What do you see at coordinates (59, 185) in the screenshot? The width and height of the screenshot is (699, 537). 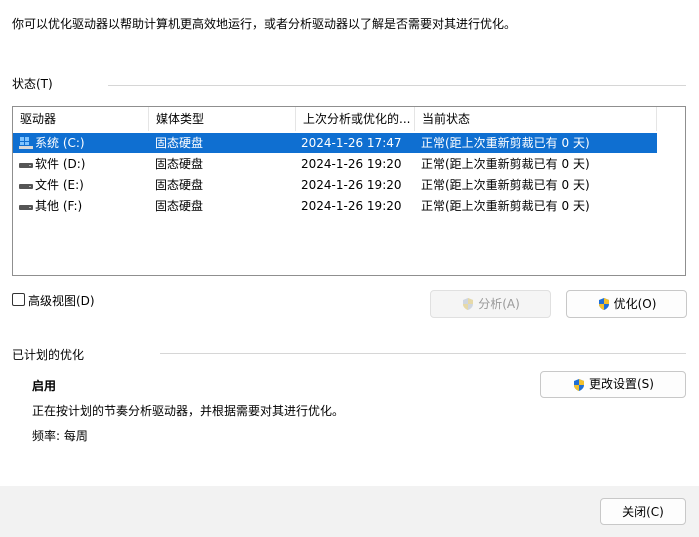 I see `drive-name: 文件 (E:)` at bounding box center [59, 185].